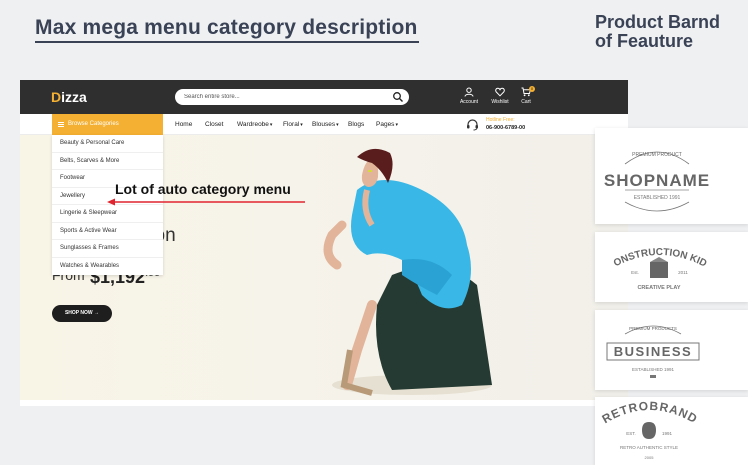 This screenshot has width=748, height=465. I want to click on hero-bottom-strip, so click(324, 403).